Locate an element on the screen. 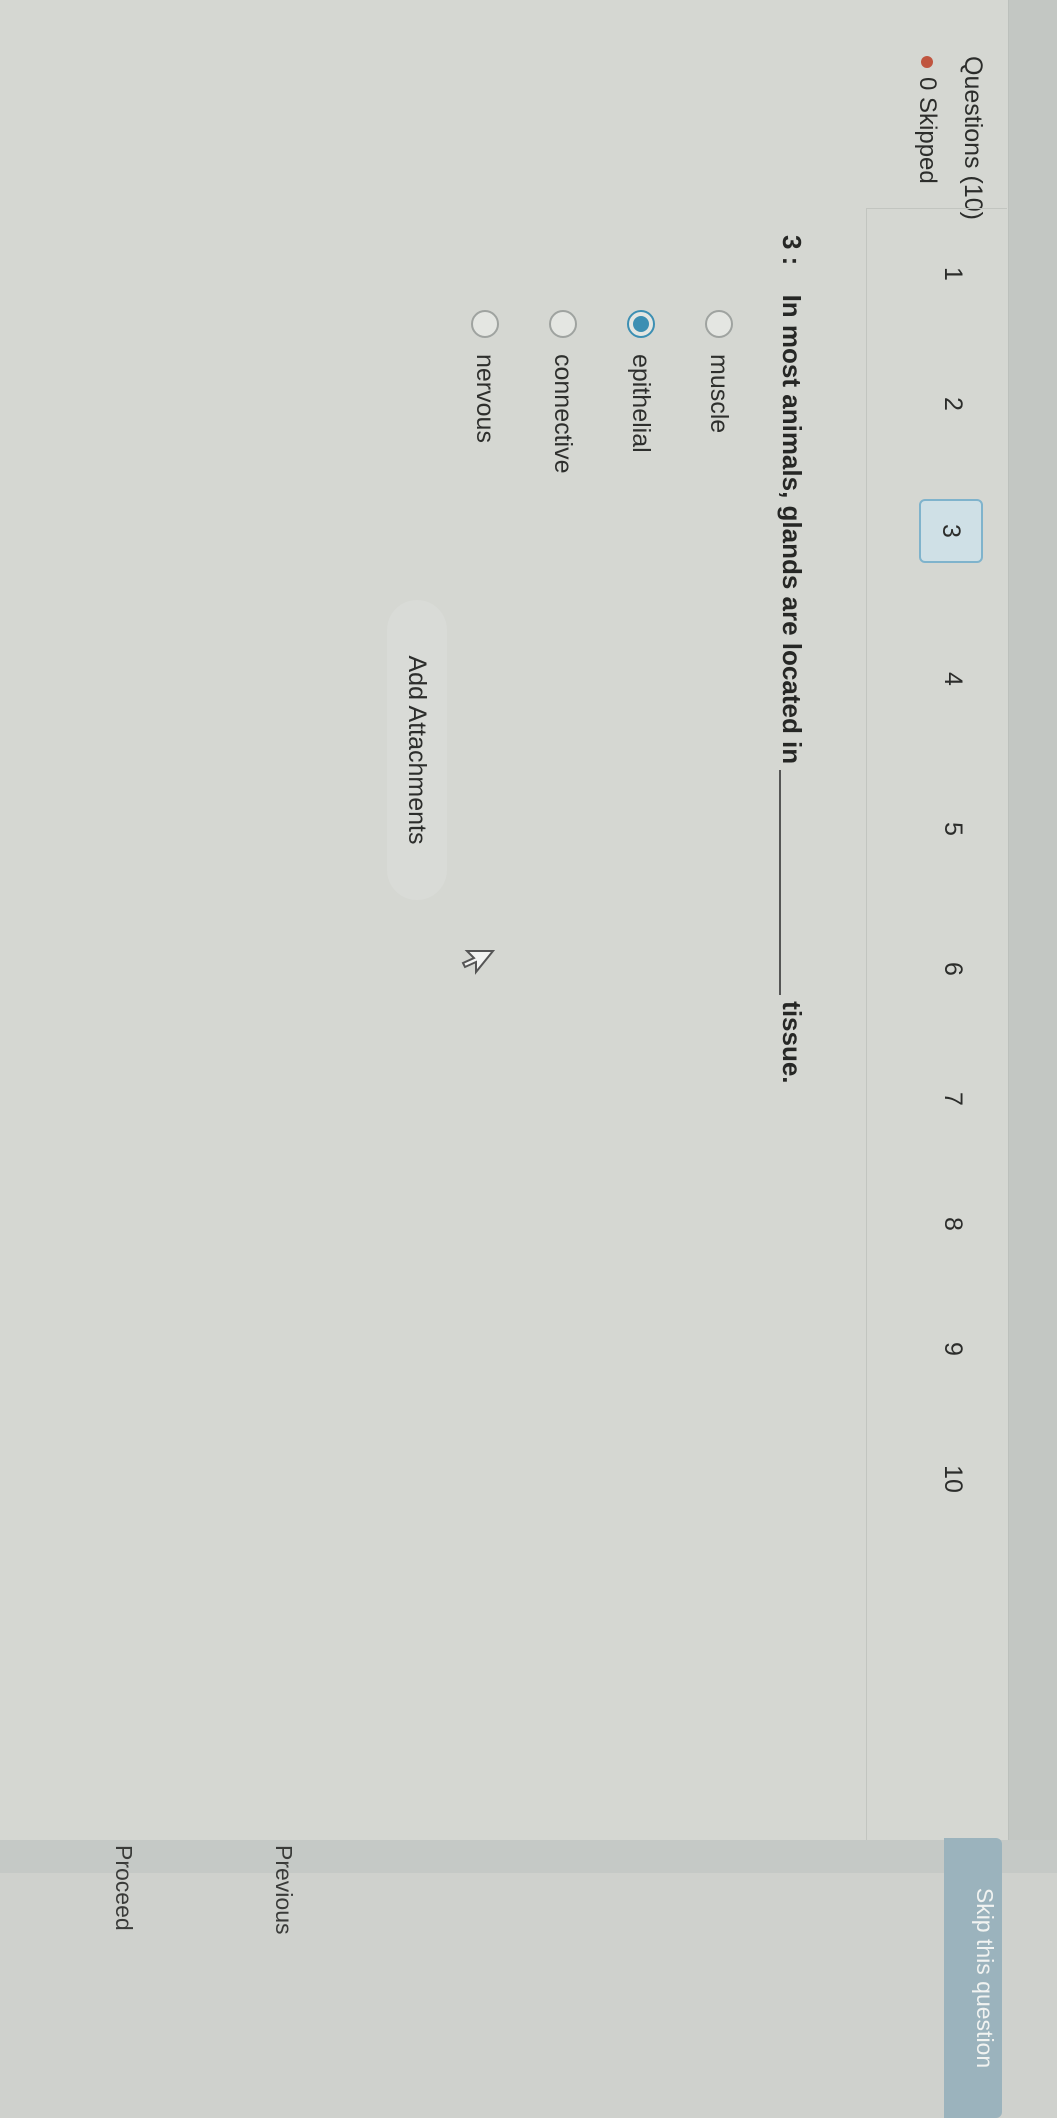  answer-blank is located at coordinates (780, 883).